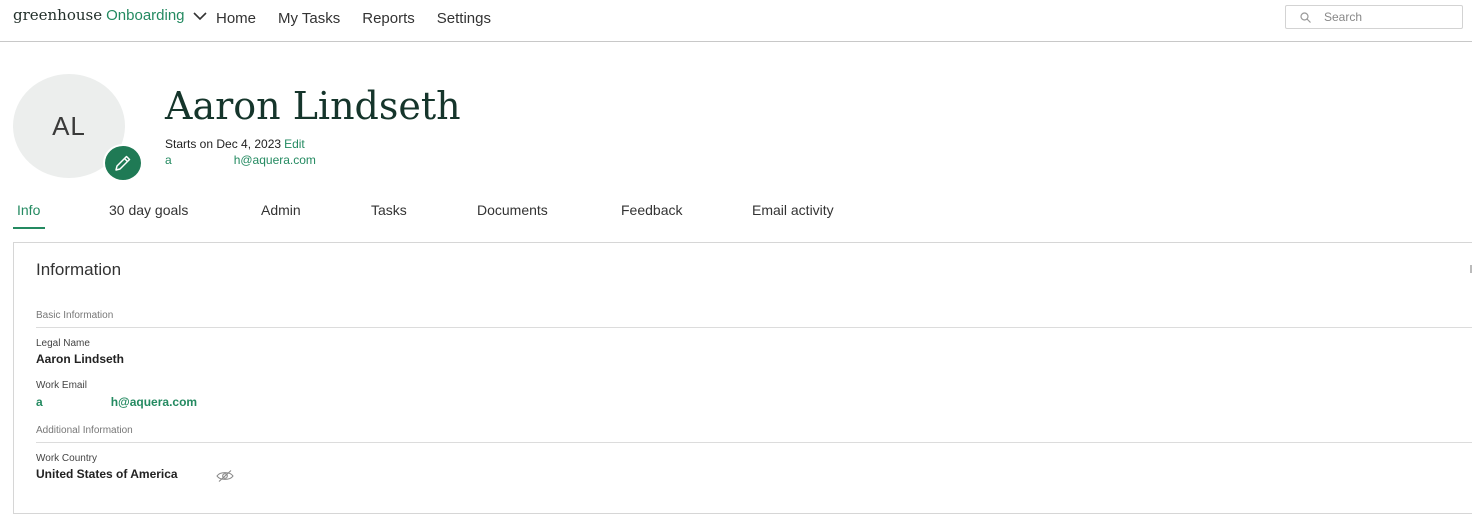 The width and height of the screenshot is (1472, 523). I want to click on work-email-link: a h@aquera.com, so click(116, 402).